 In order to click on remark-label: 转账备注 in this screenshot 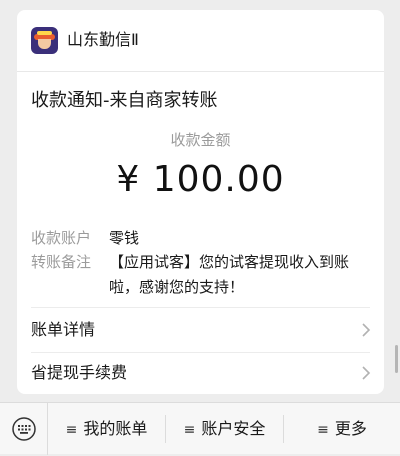, I will do `click(61, 262)`.